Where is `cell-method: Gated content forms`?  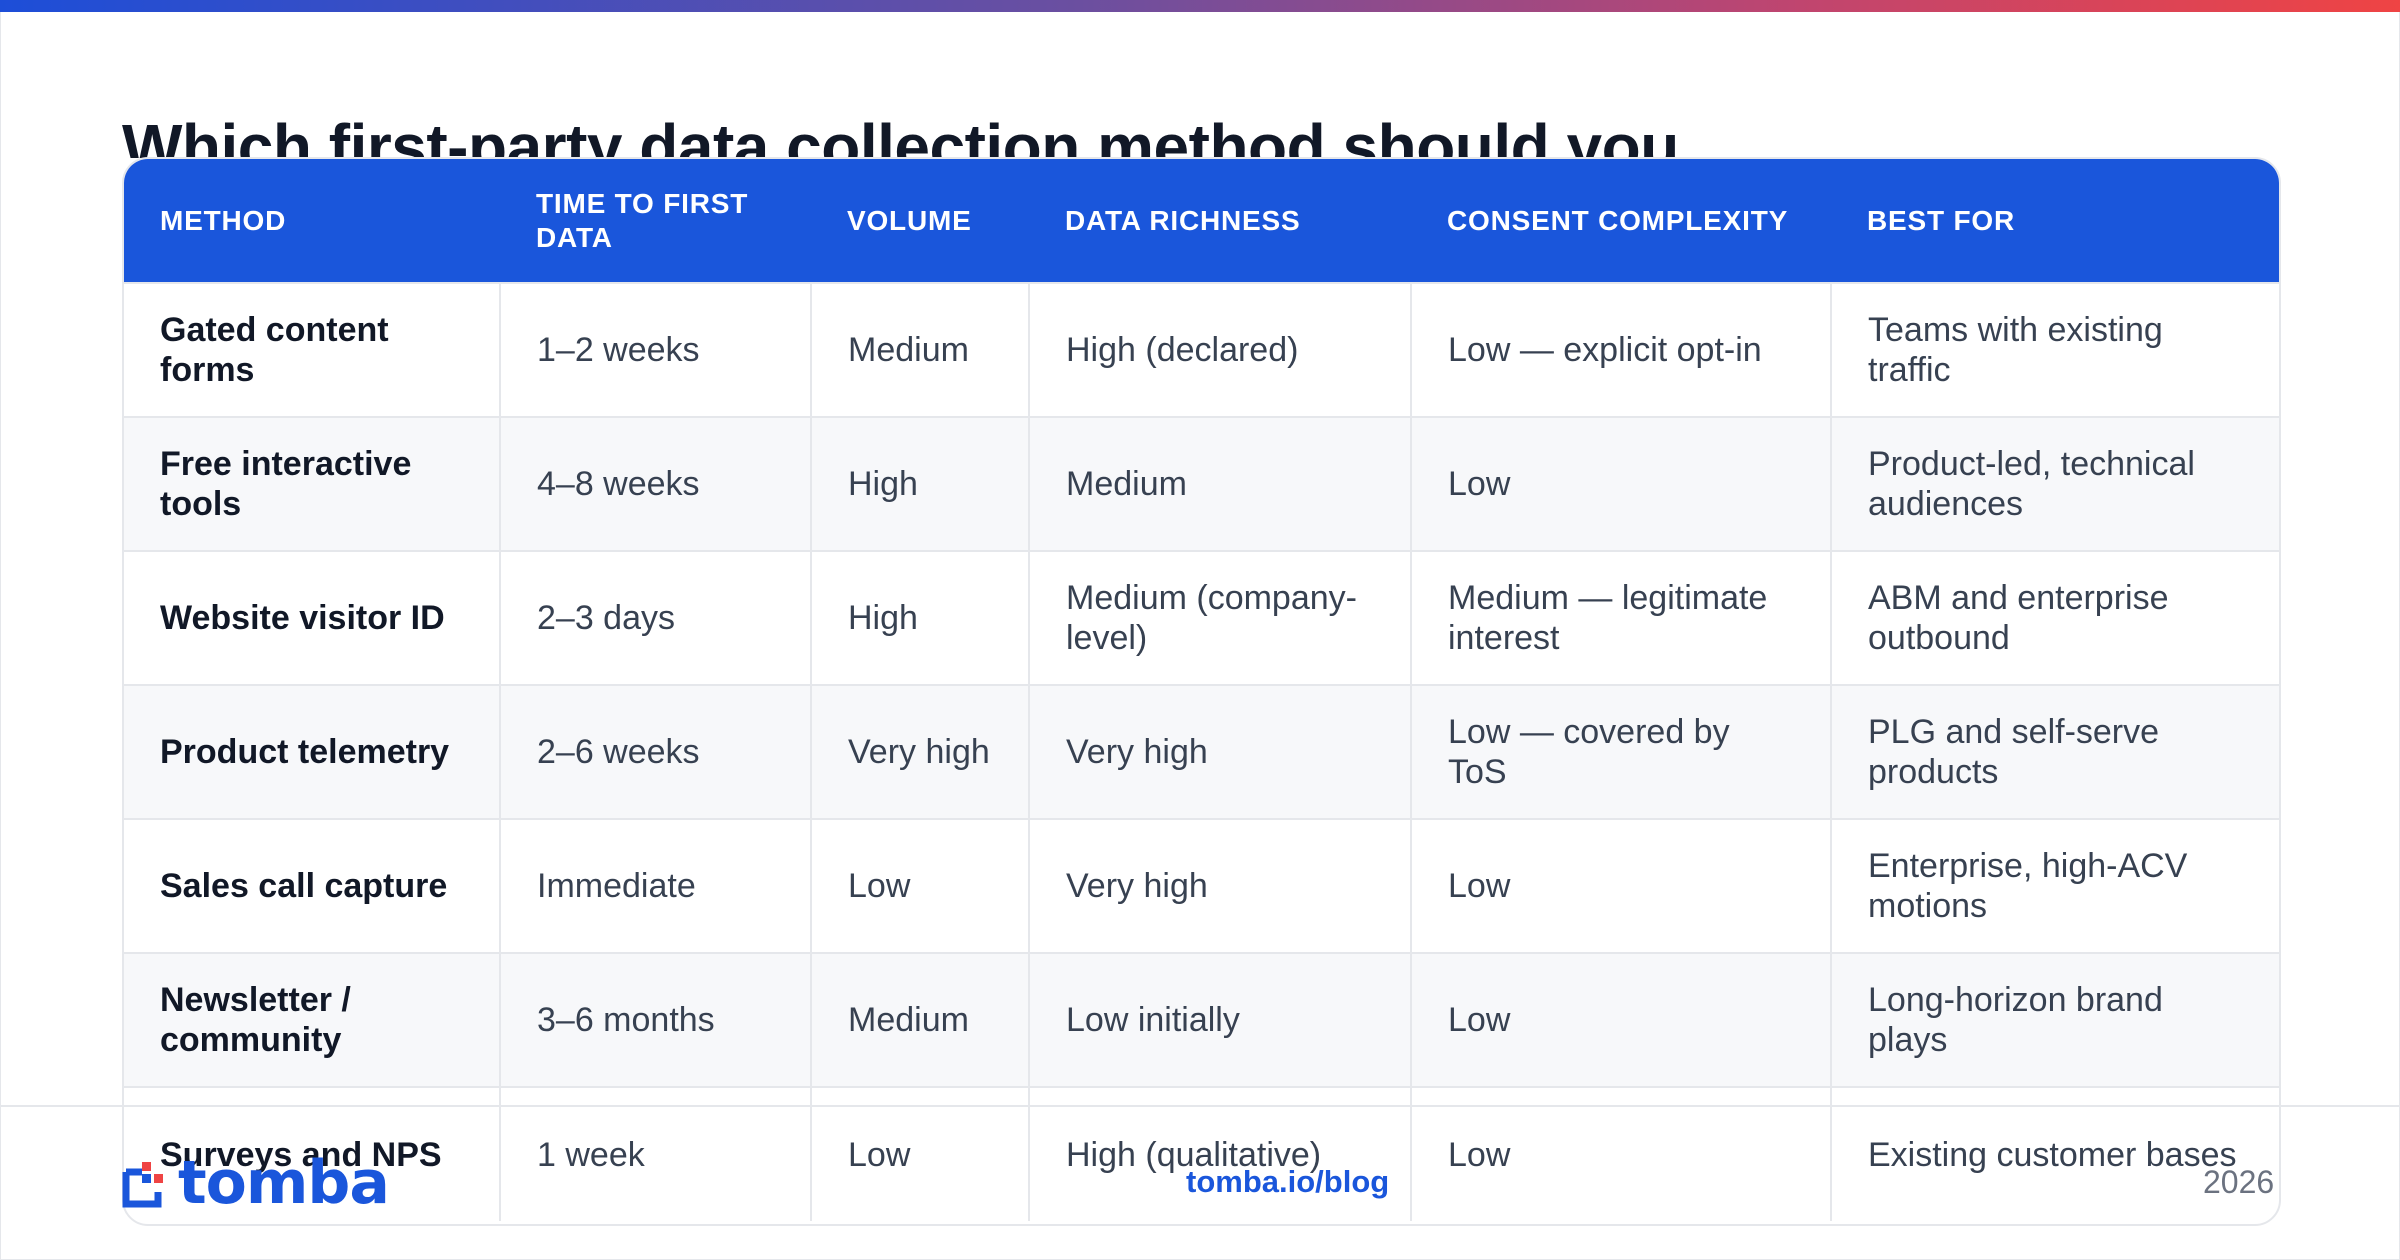
cell-method: Gated content forms is located at coordinates (312, 349).